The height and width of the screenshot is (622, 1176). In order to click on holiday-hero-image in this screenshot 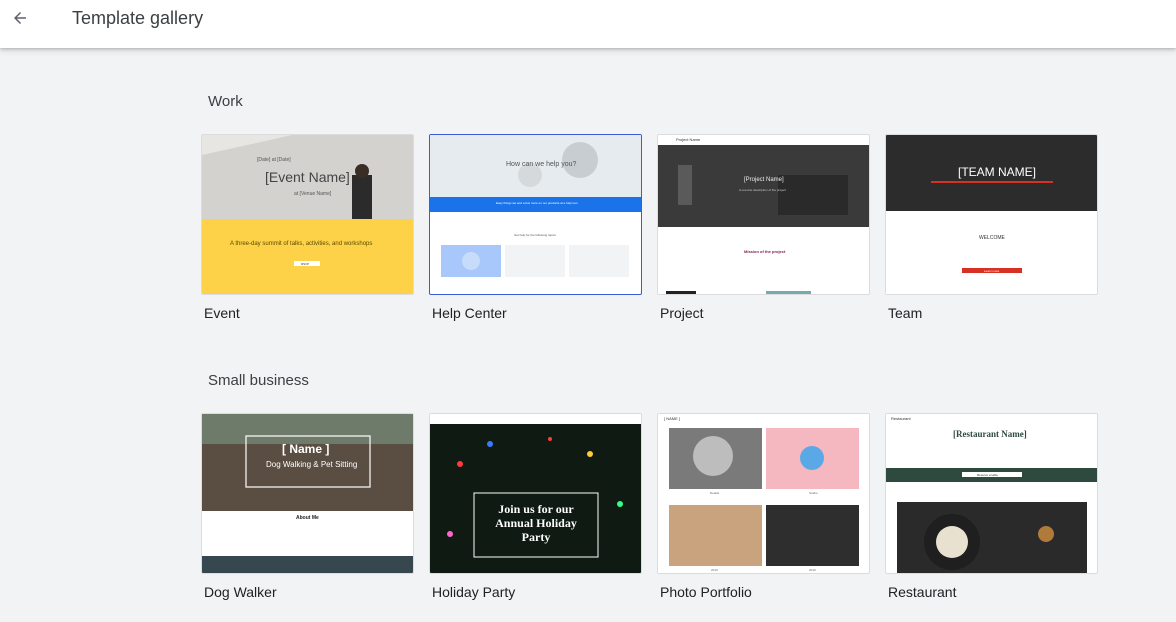, I will do `click(535, 493)`.